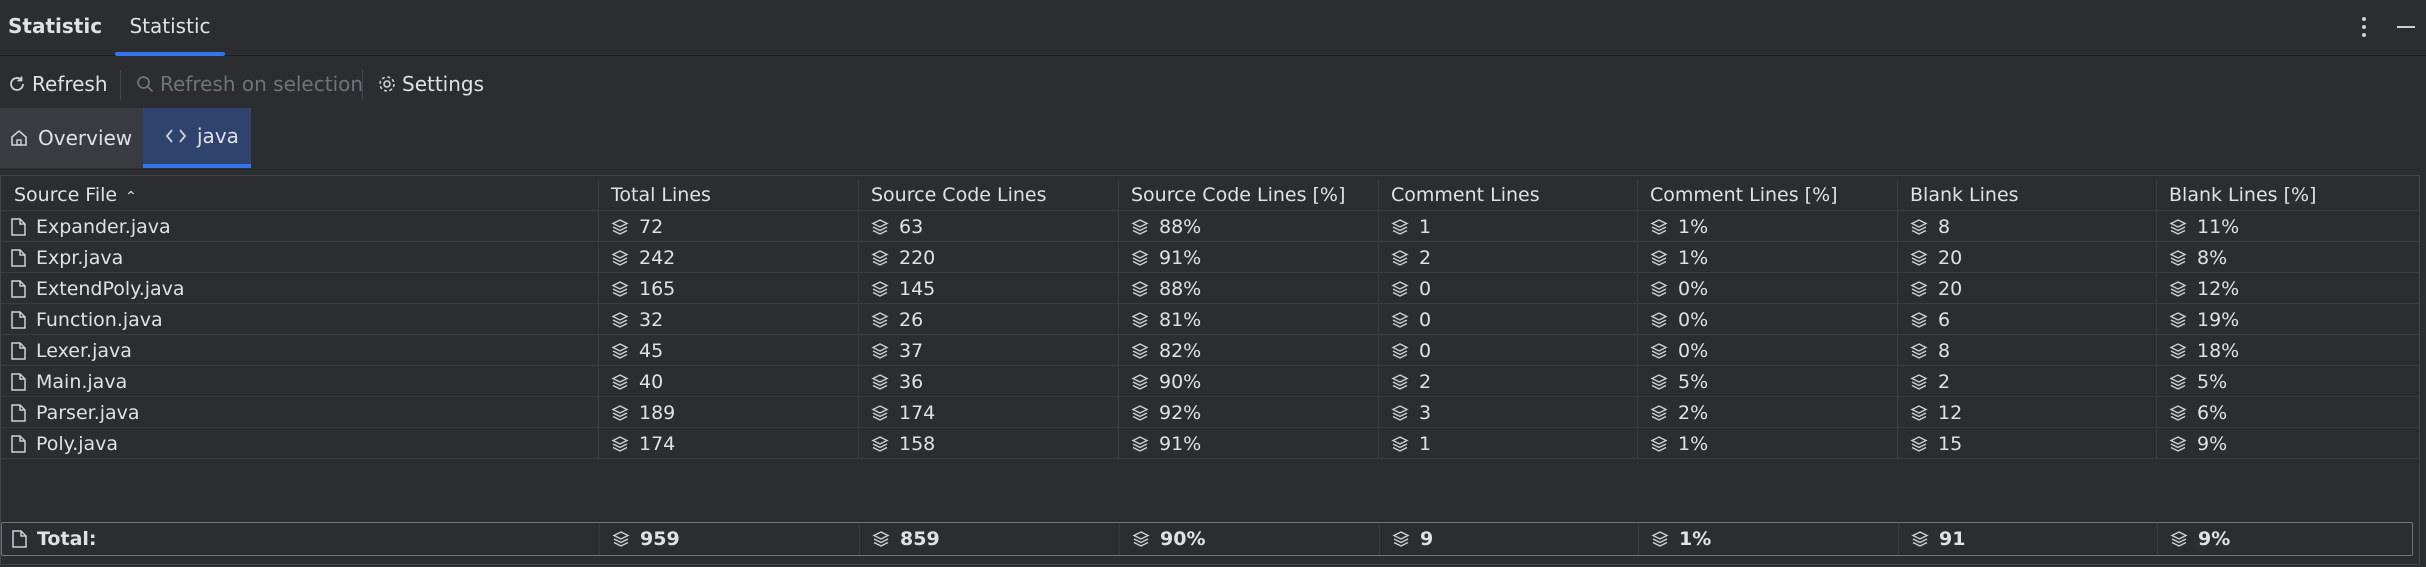 The width and height of the screenshot is (2426, 567). What do you see at coordinates (1213, 28) in the screenshot?
I see `tool-window-header: Statistic Statistic` at bounding box center [1213, 28].